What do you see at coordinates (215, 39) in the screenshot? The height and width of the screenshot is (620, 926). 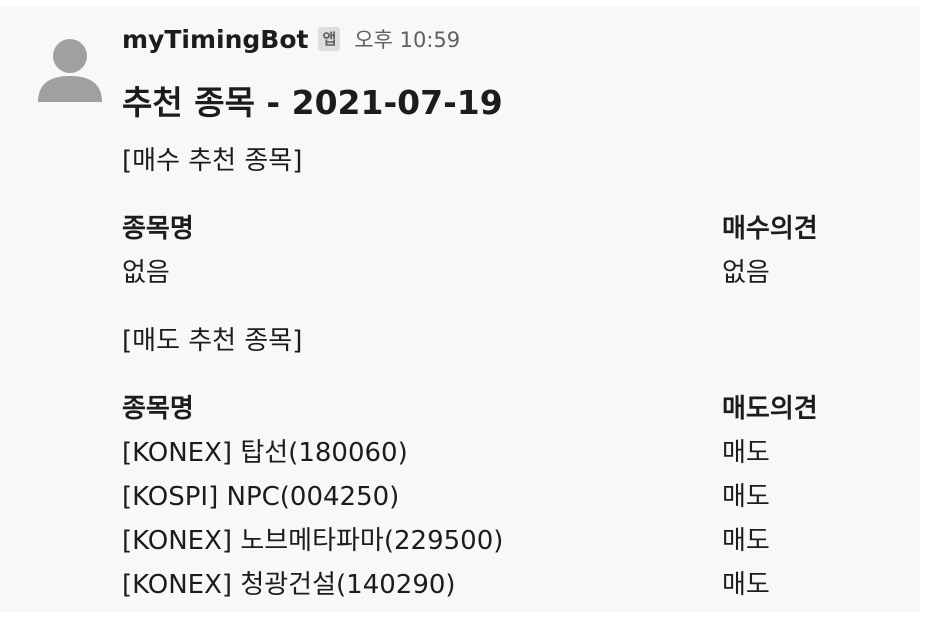 I see `sender-name: myTimingBot` at bounding box center [215, 39].